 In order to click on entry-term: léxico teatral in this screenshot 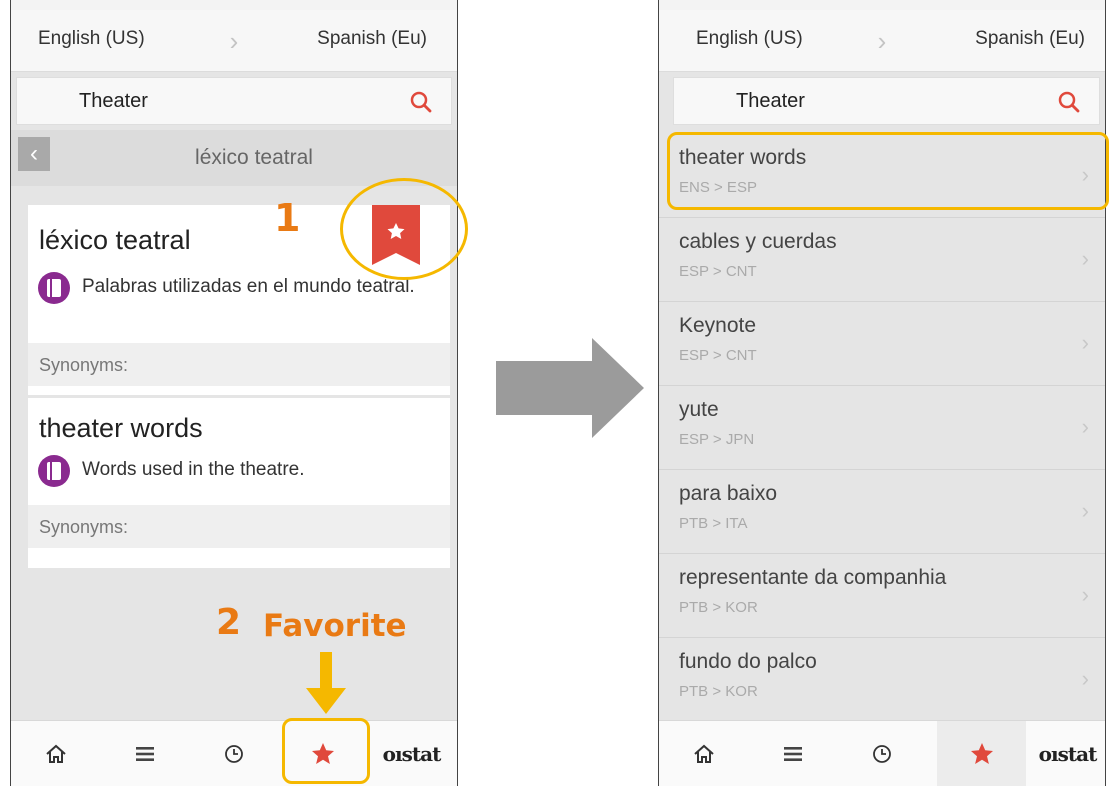, I will do `click(115, 240)`.